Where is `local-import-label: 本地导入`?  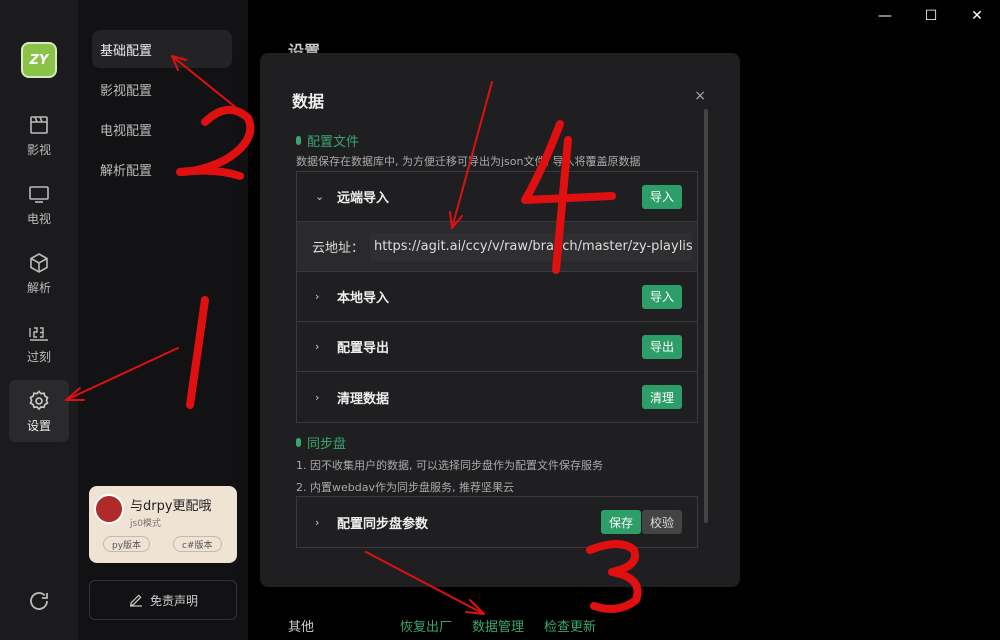
local-import-label: 本地导入 is located at coordinates (363, 298).